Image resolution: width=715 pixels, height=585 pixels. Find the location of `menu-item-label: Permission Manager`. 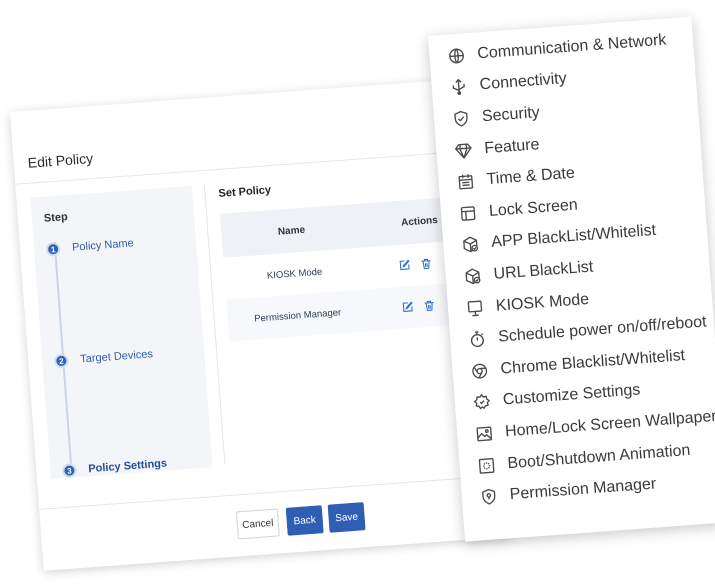

menu-item-label: Permission Manager is located at coordinates (583, 489).